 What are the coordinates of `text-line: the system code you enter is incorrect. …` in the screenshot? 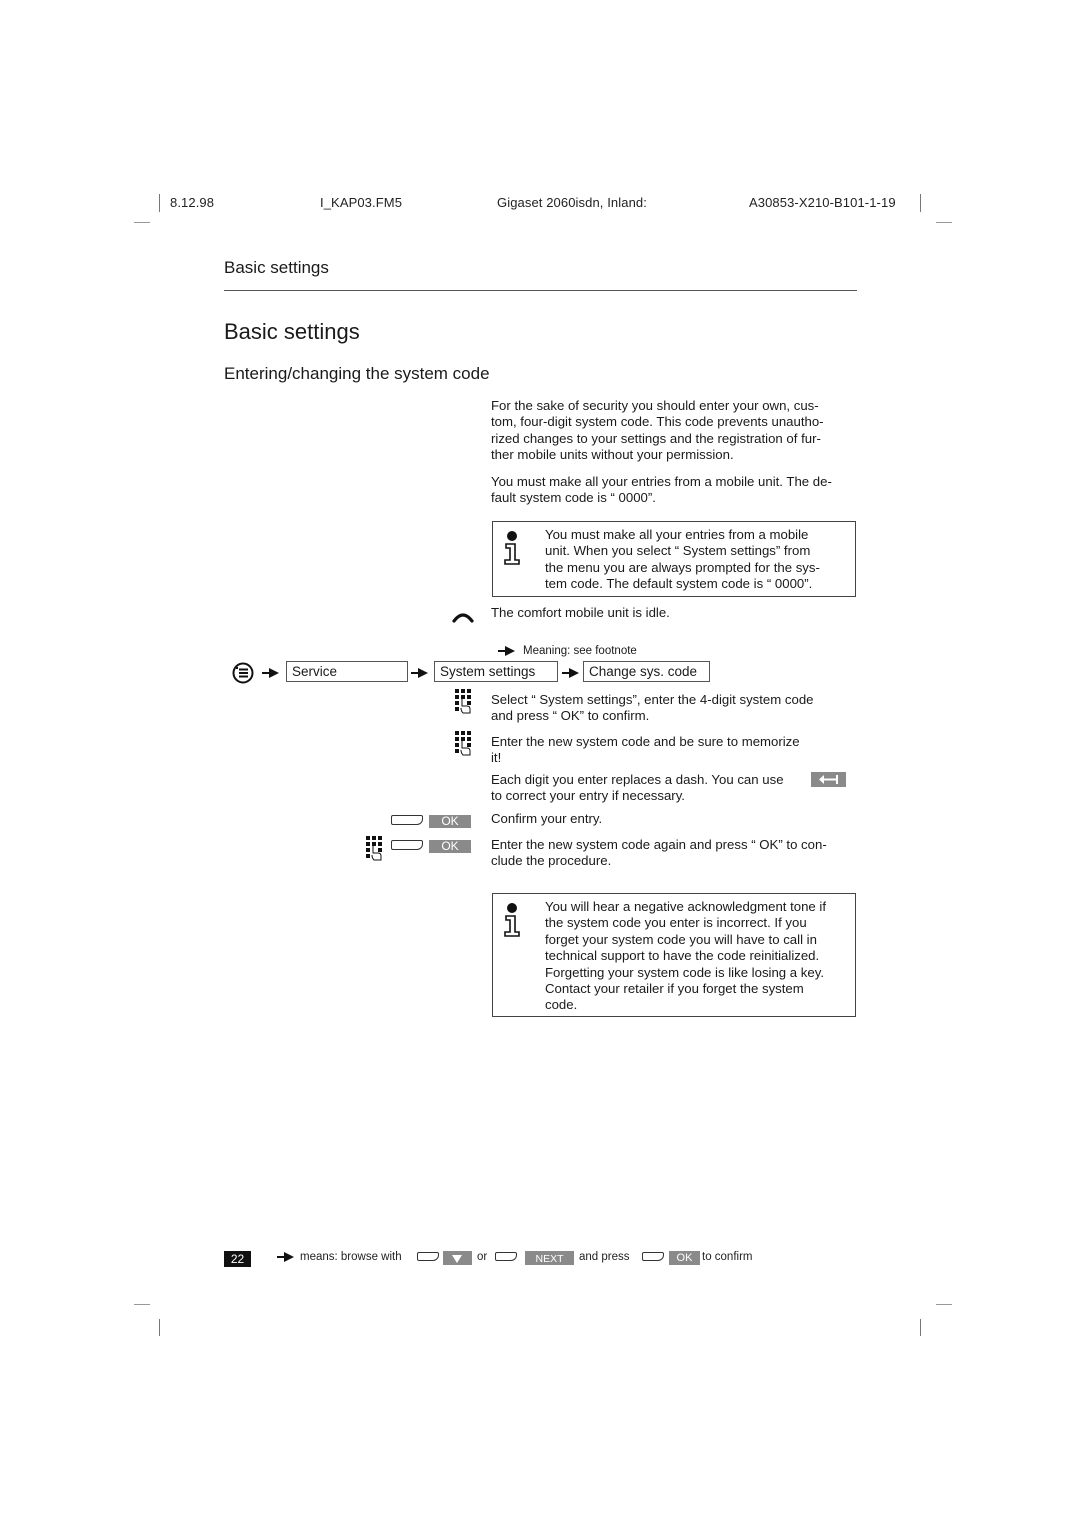 It's located at (676, 923).